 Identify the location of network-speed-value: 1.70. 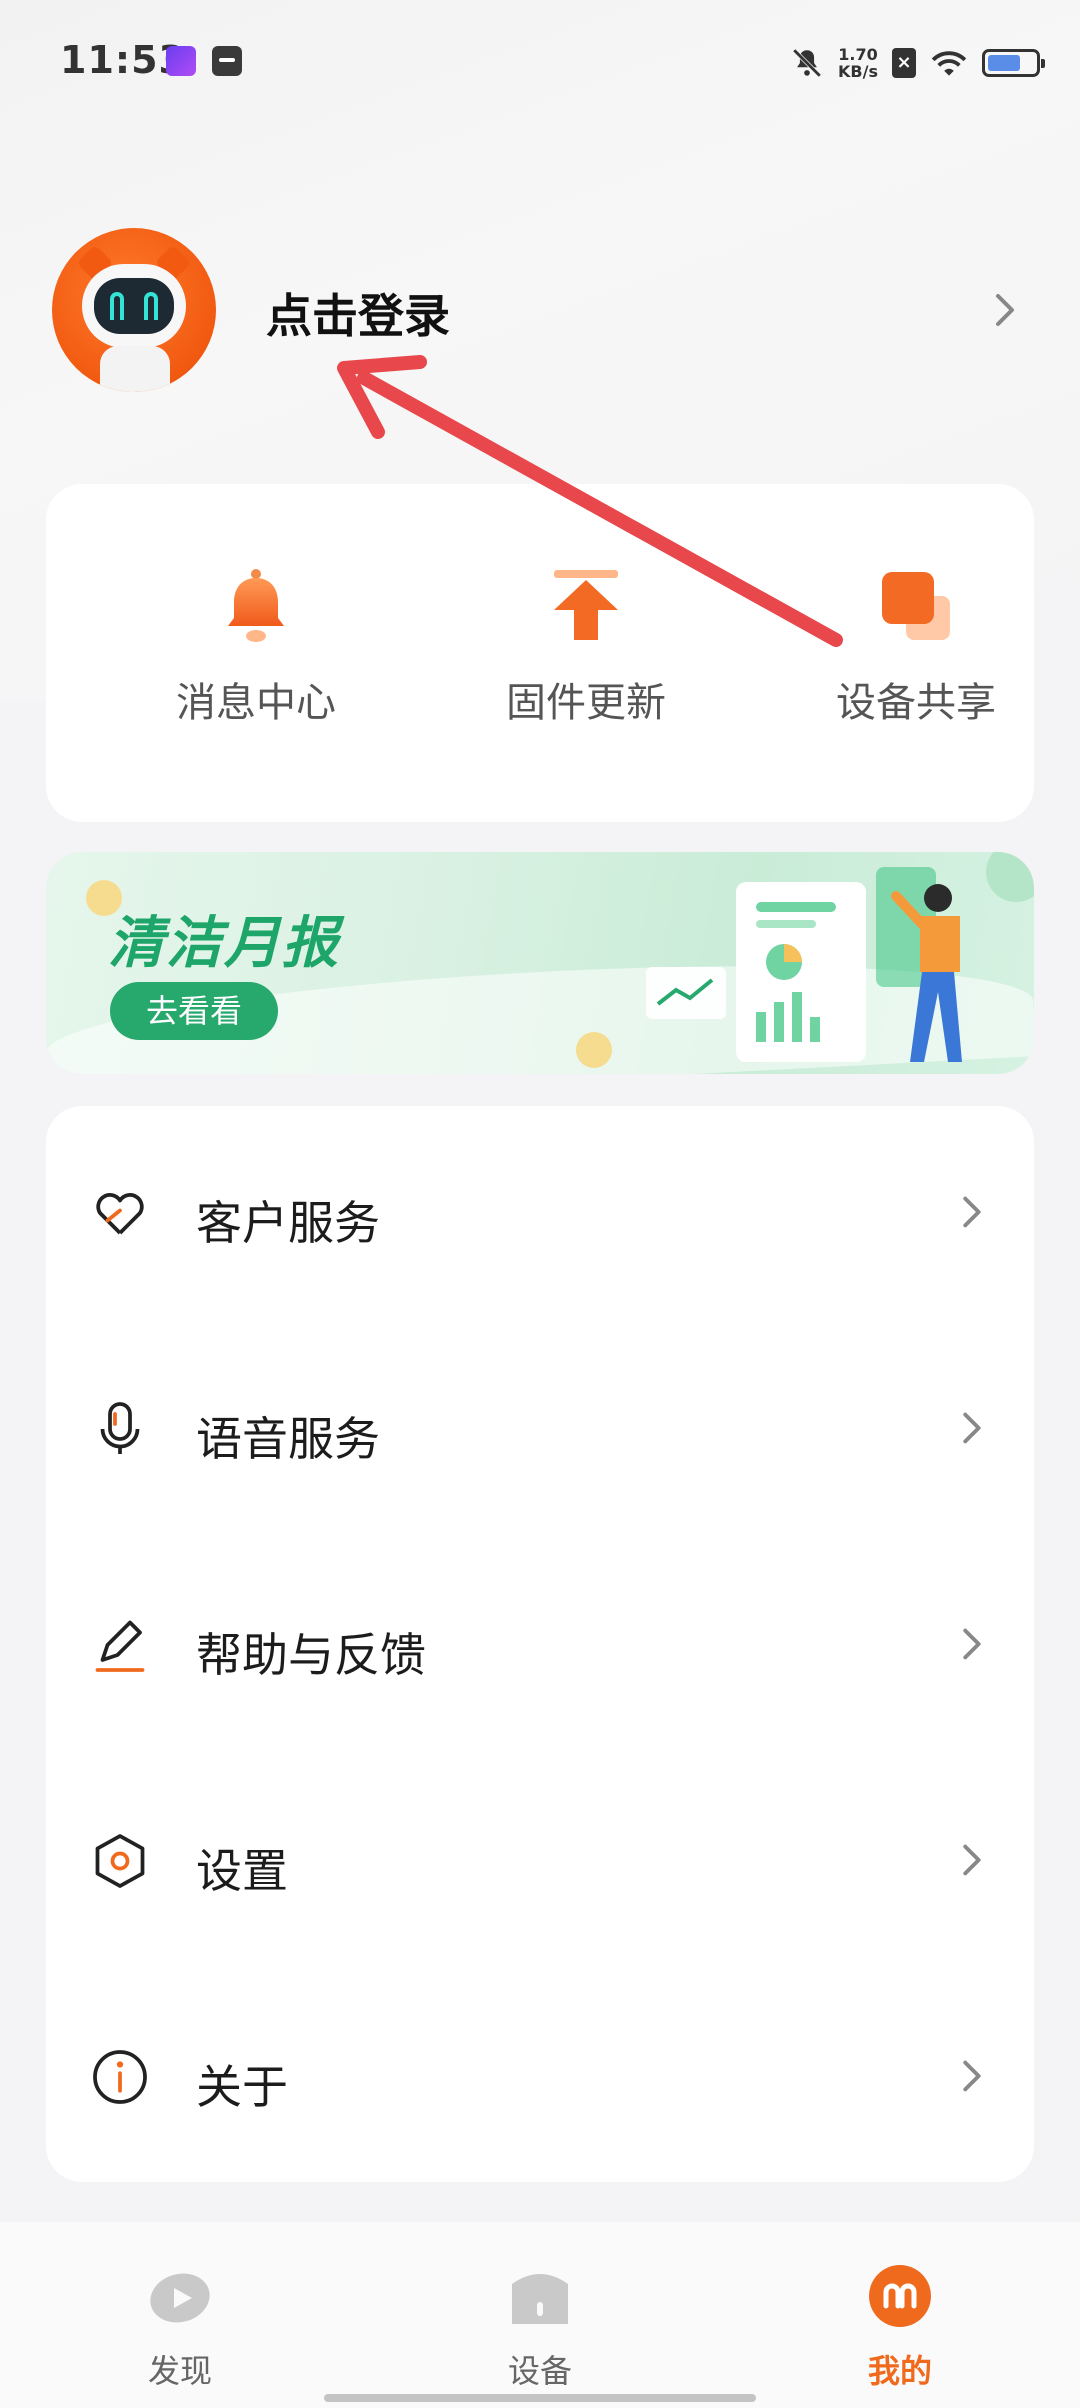
(858, 54).